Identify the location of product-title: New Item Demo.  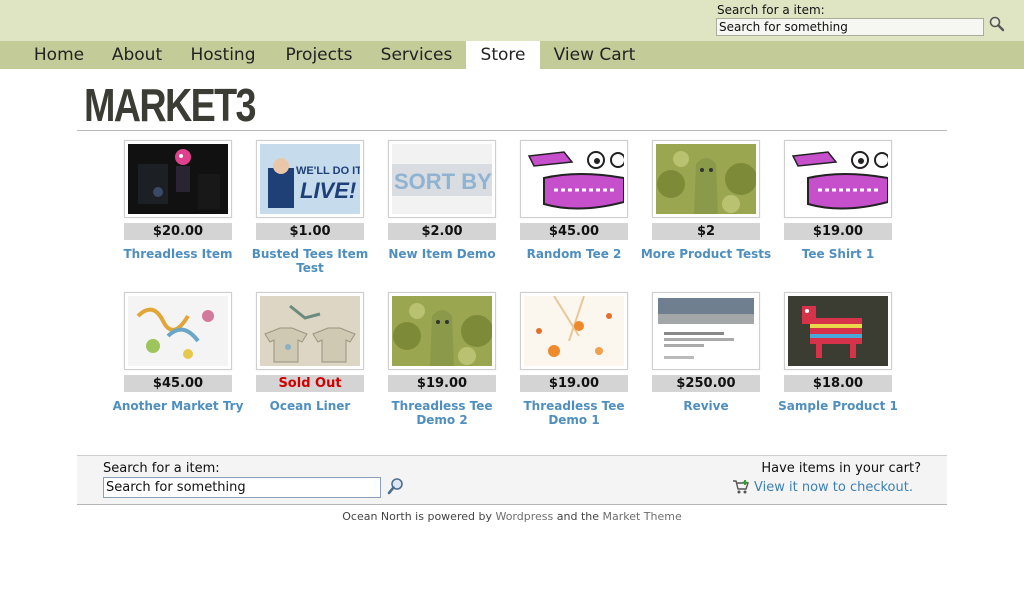
(442, 254).